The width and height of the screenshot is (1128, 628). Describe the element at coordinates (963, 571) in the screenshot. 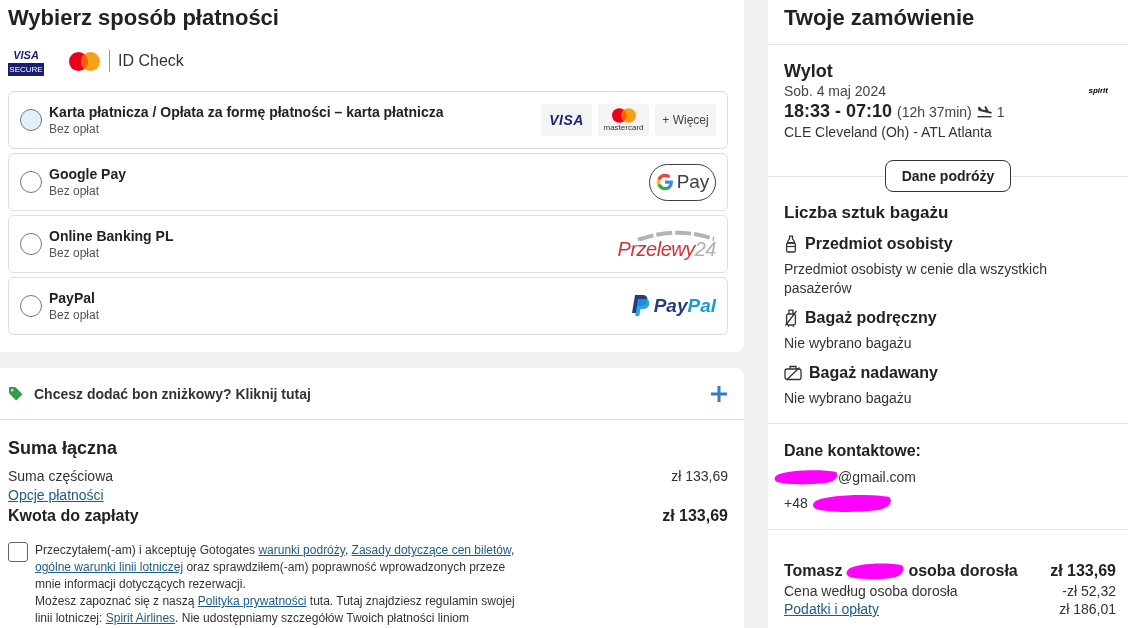

I see `passenger-type: osoba dorosła` at that location.